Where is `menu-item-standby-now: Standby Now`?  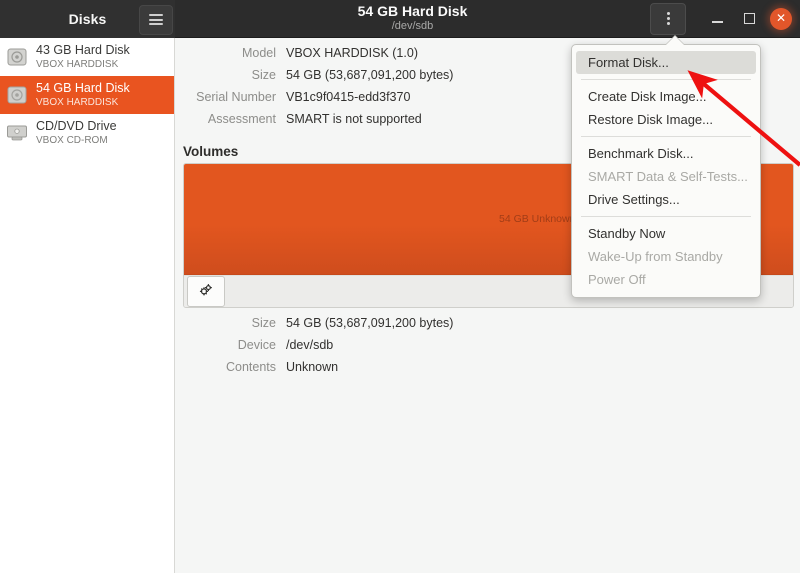 menu-item-standby-now: Standby Now is located at coordinates (666, 233).